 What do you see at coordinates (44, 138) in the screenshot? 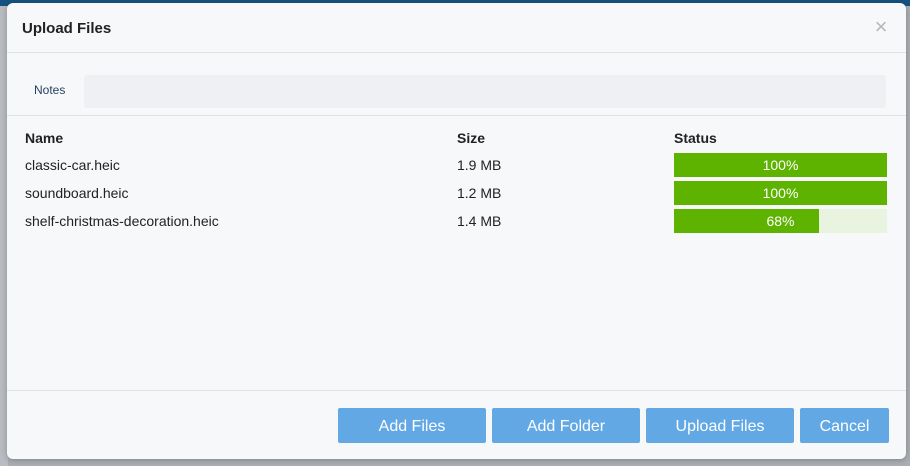
I see `column-header-name: Name` at bounding box center [44, 138].